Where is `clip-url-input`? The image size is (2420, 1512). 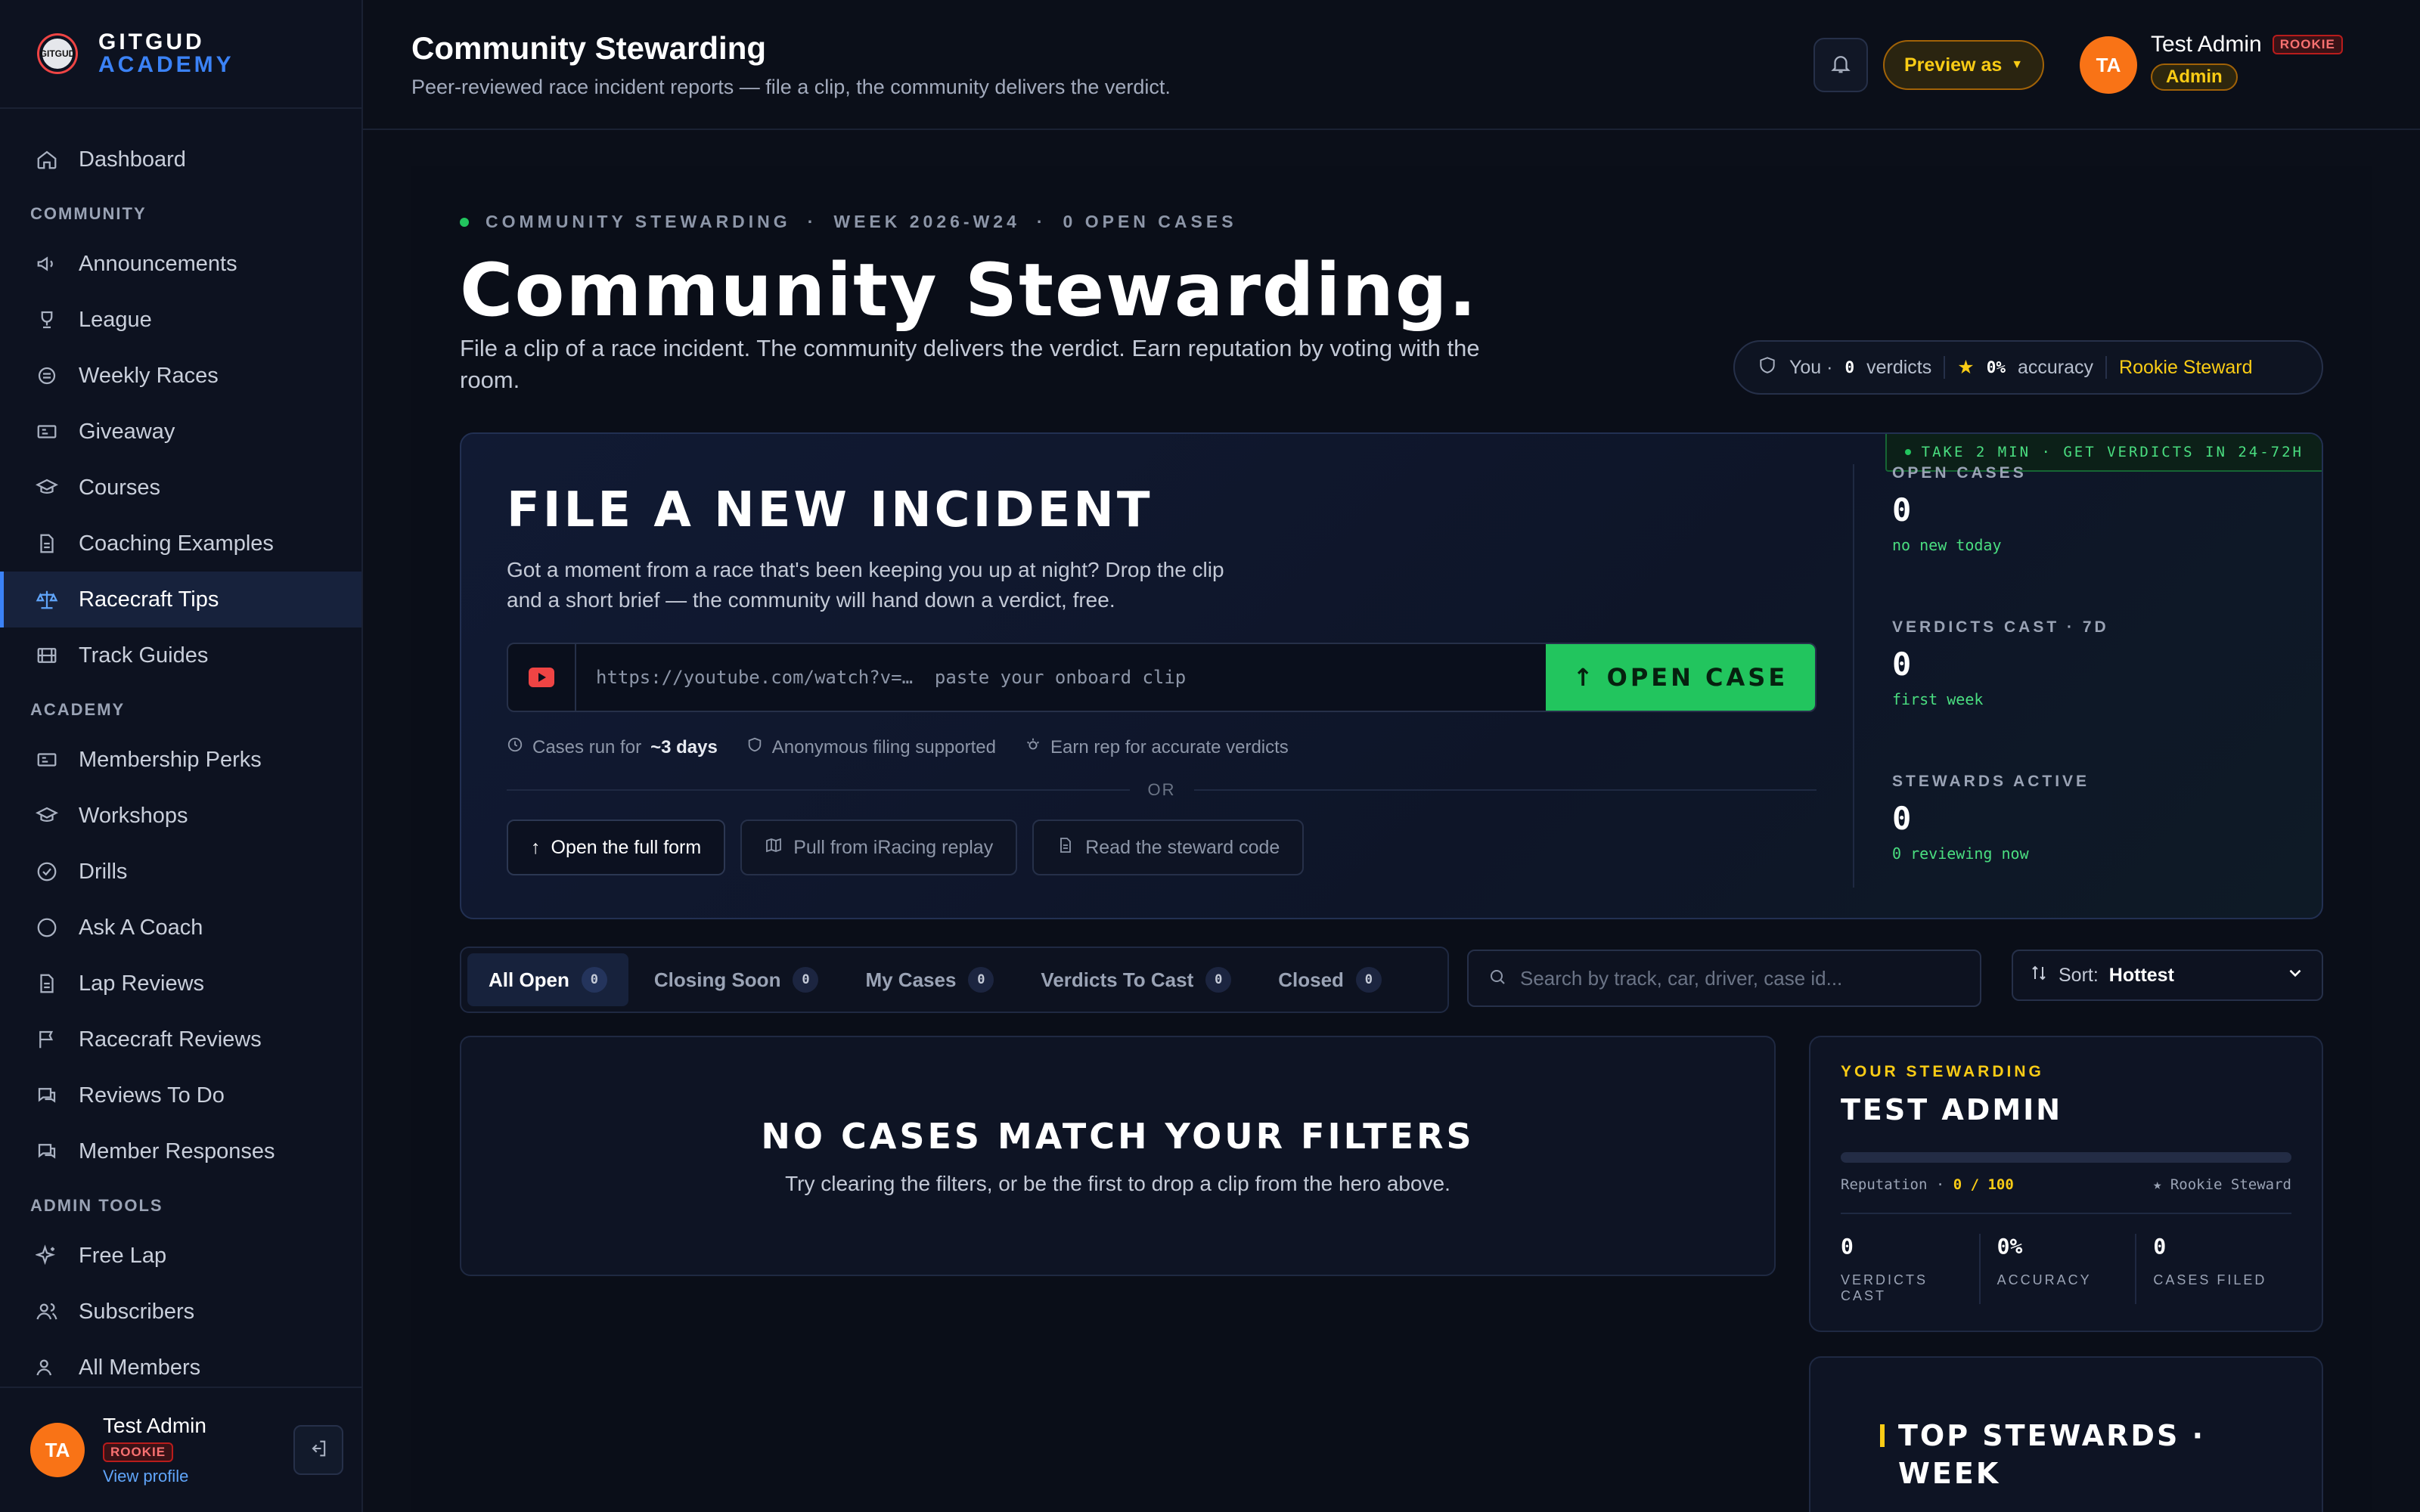
clip-url-input is located at coordinates (1061, 677).